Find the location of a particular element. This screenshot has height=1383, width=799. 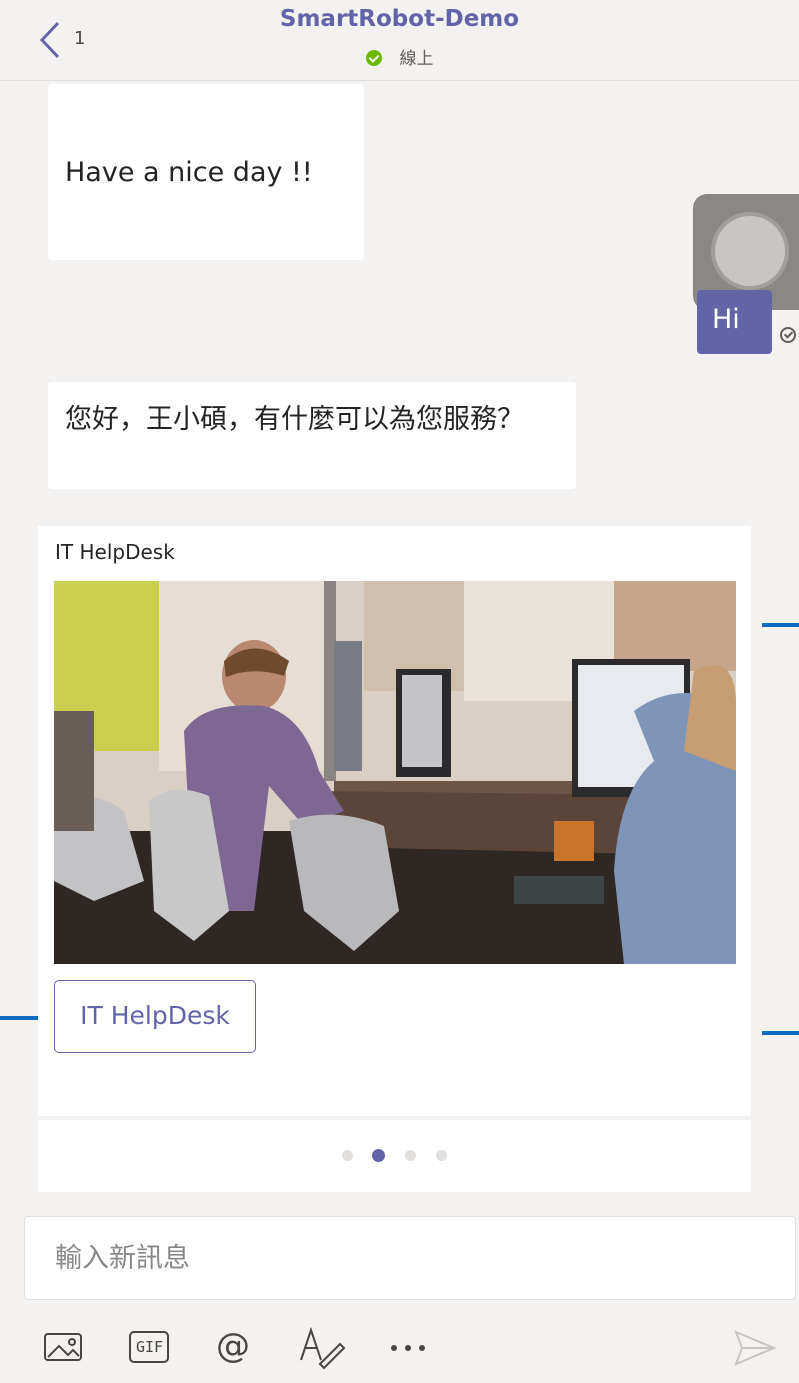

message-input is located at coordinates (405, 1258).